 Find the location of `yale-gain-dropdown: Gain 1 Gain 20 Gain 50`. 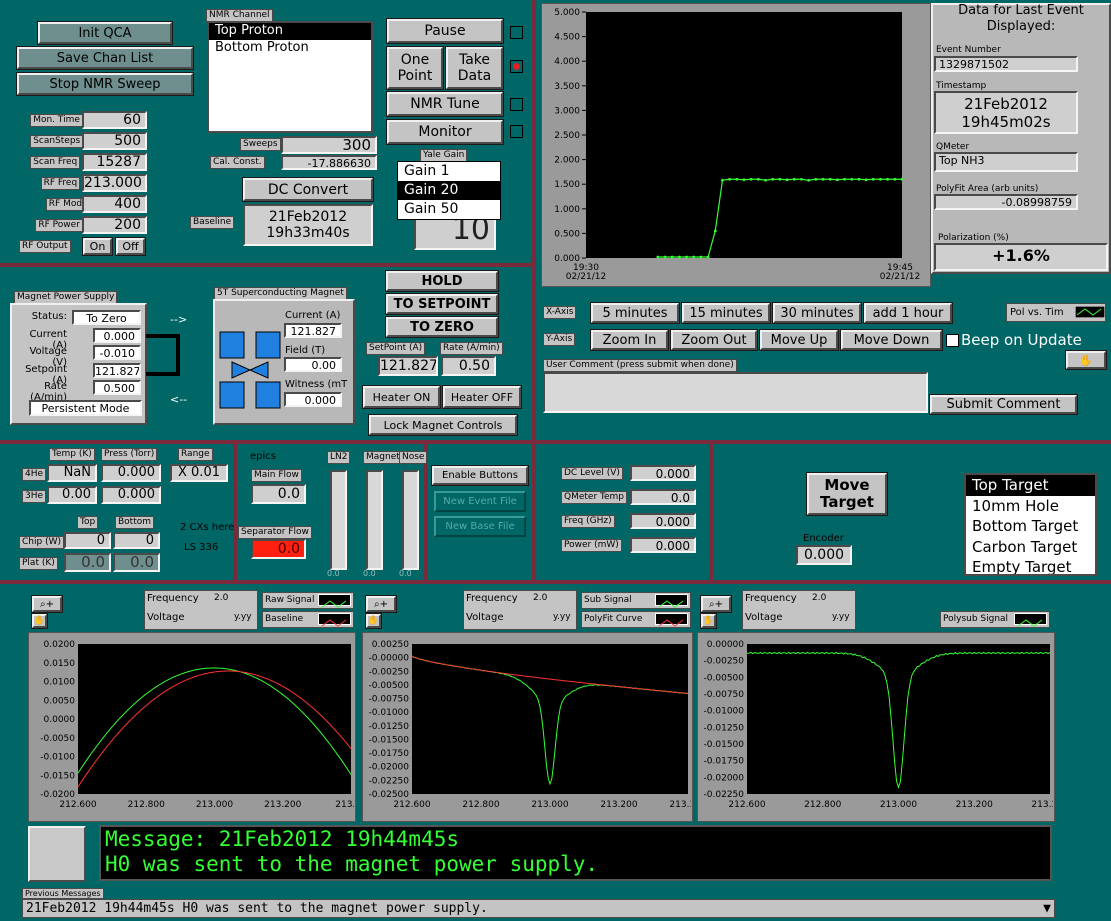

yale-gain-dropdown: Gain 1 Gain 20 Gain 50 is located at coordinates (449, 190).